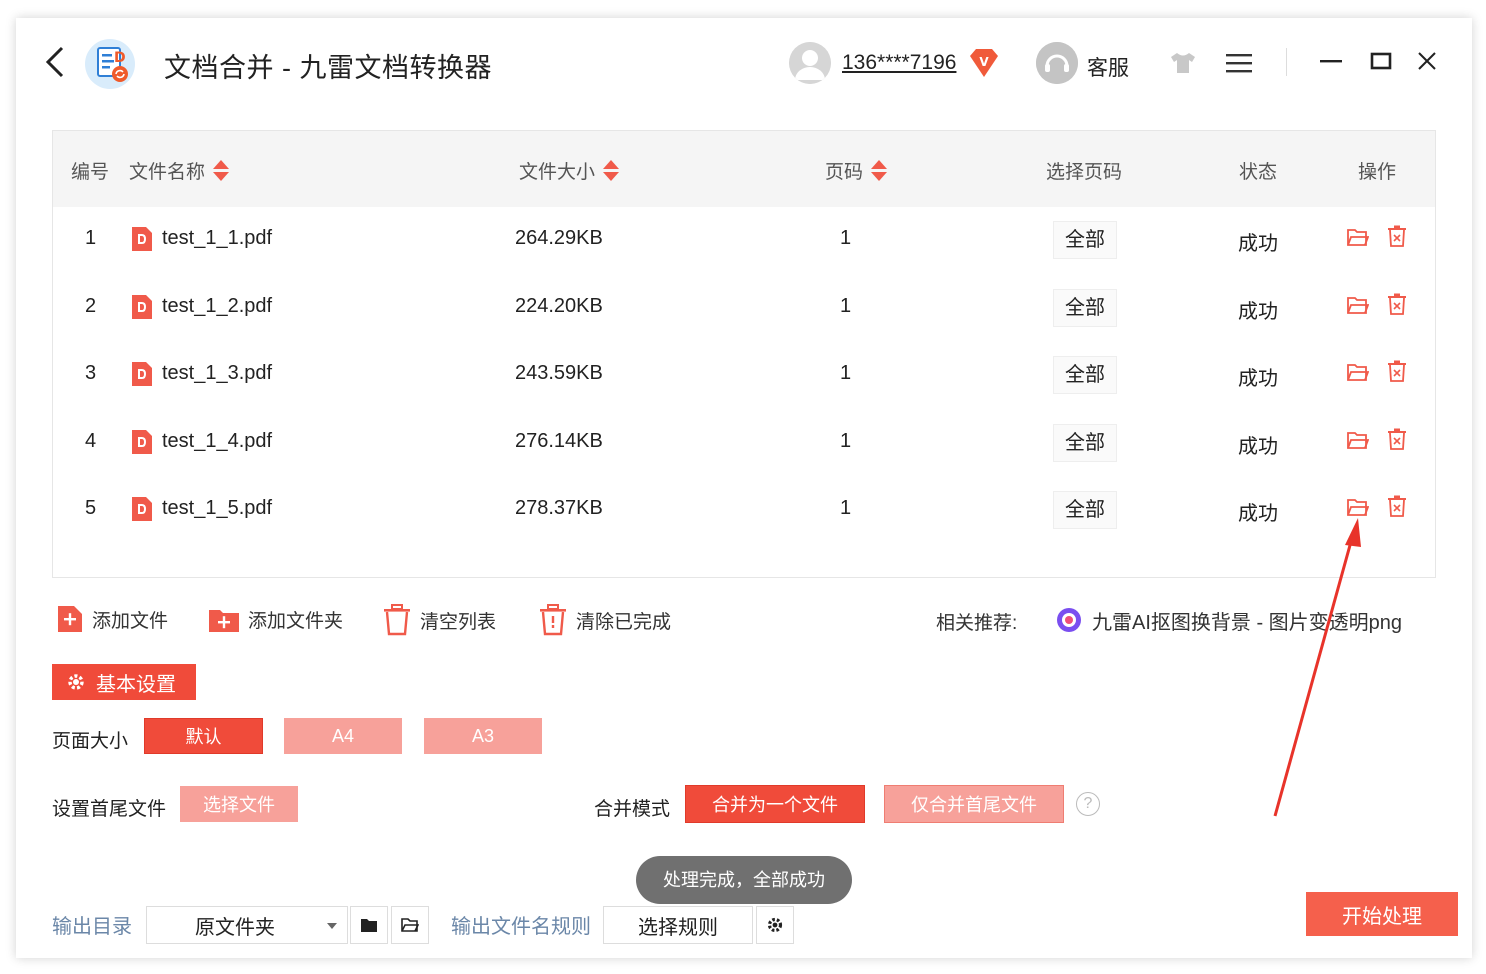  I want to click on row-index: 5, so click(91, 508).